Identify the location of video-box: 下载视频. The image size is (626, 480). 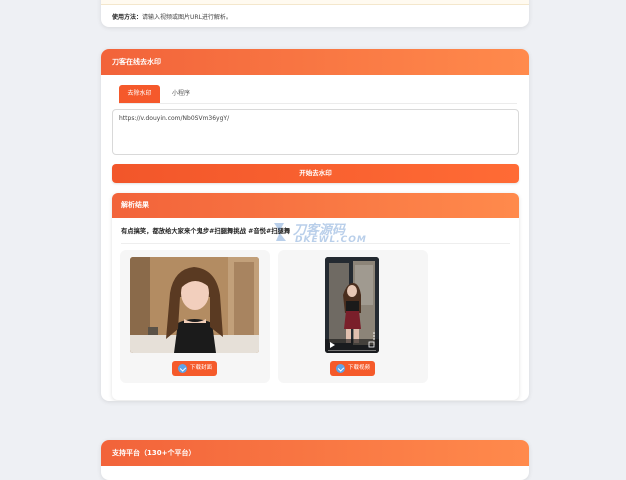
(353, 316).